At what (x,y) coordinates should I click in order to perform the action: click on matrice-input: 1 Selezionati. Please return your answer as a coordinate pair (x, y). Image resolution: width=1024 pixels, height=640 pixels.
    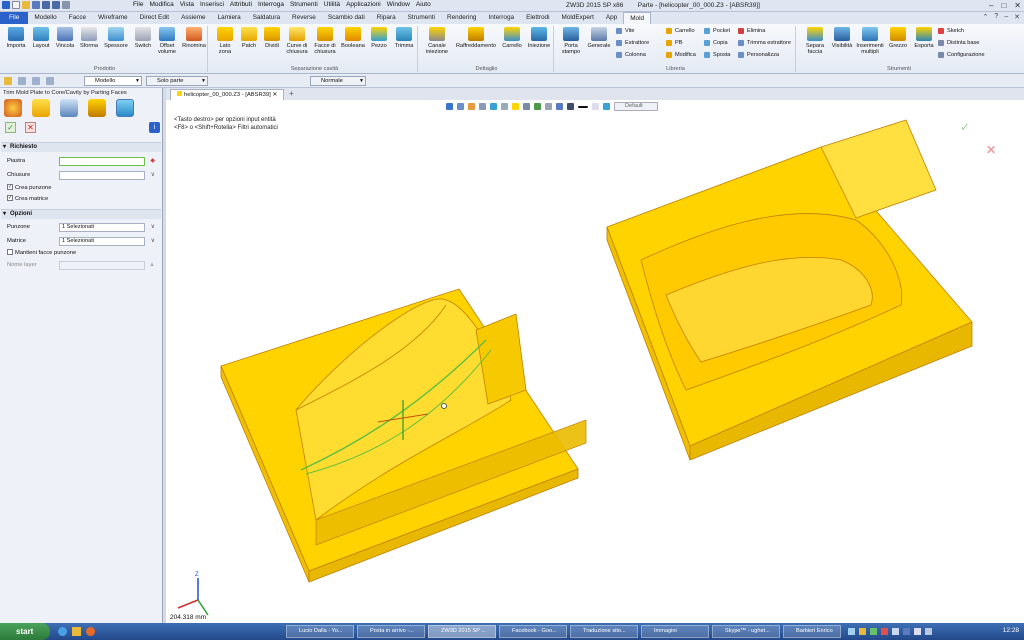
    Looking at the image, I should click on (102, 241).